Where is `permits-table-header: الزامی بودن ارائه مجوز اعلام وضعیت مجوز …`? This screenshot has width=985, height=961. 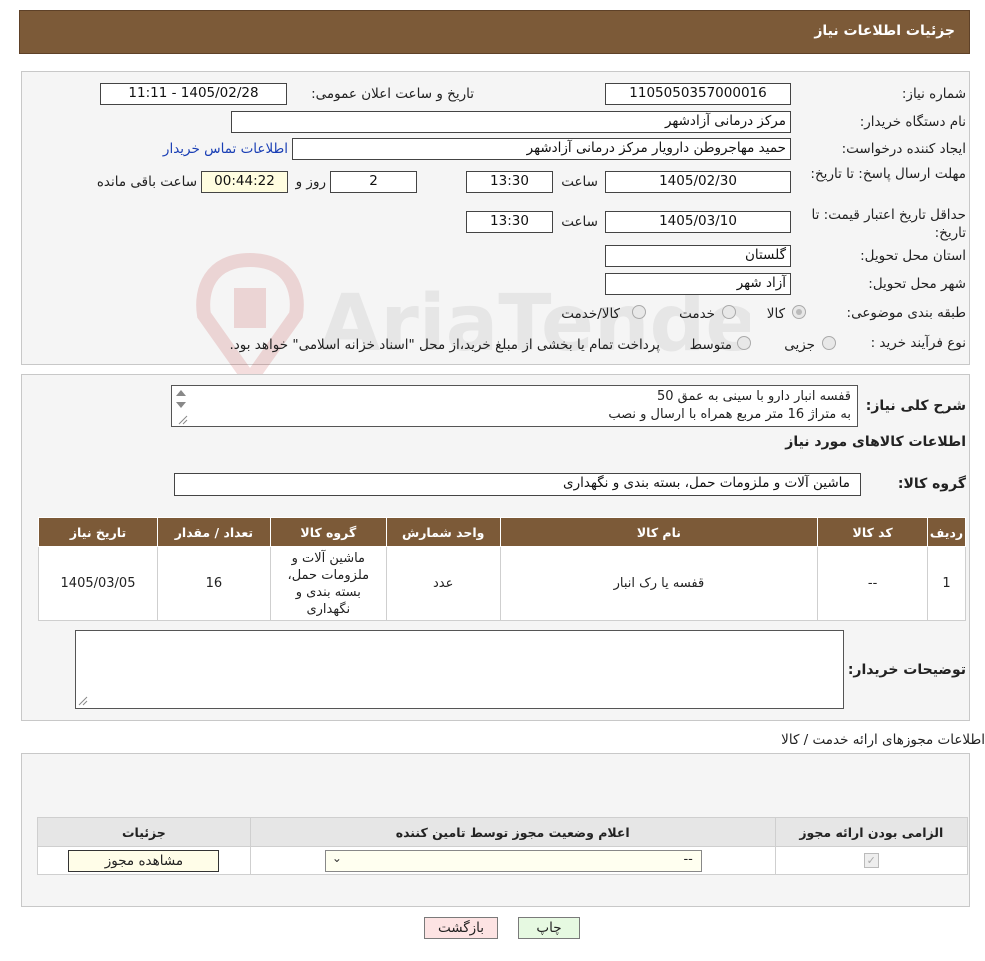 permits-table-header: الزامی بودن ارائه مجوز اعلام وضعیت مجوز … is located at coordinates (503, 832).